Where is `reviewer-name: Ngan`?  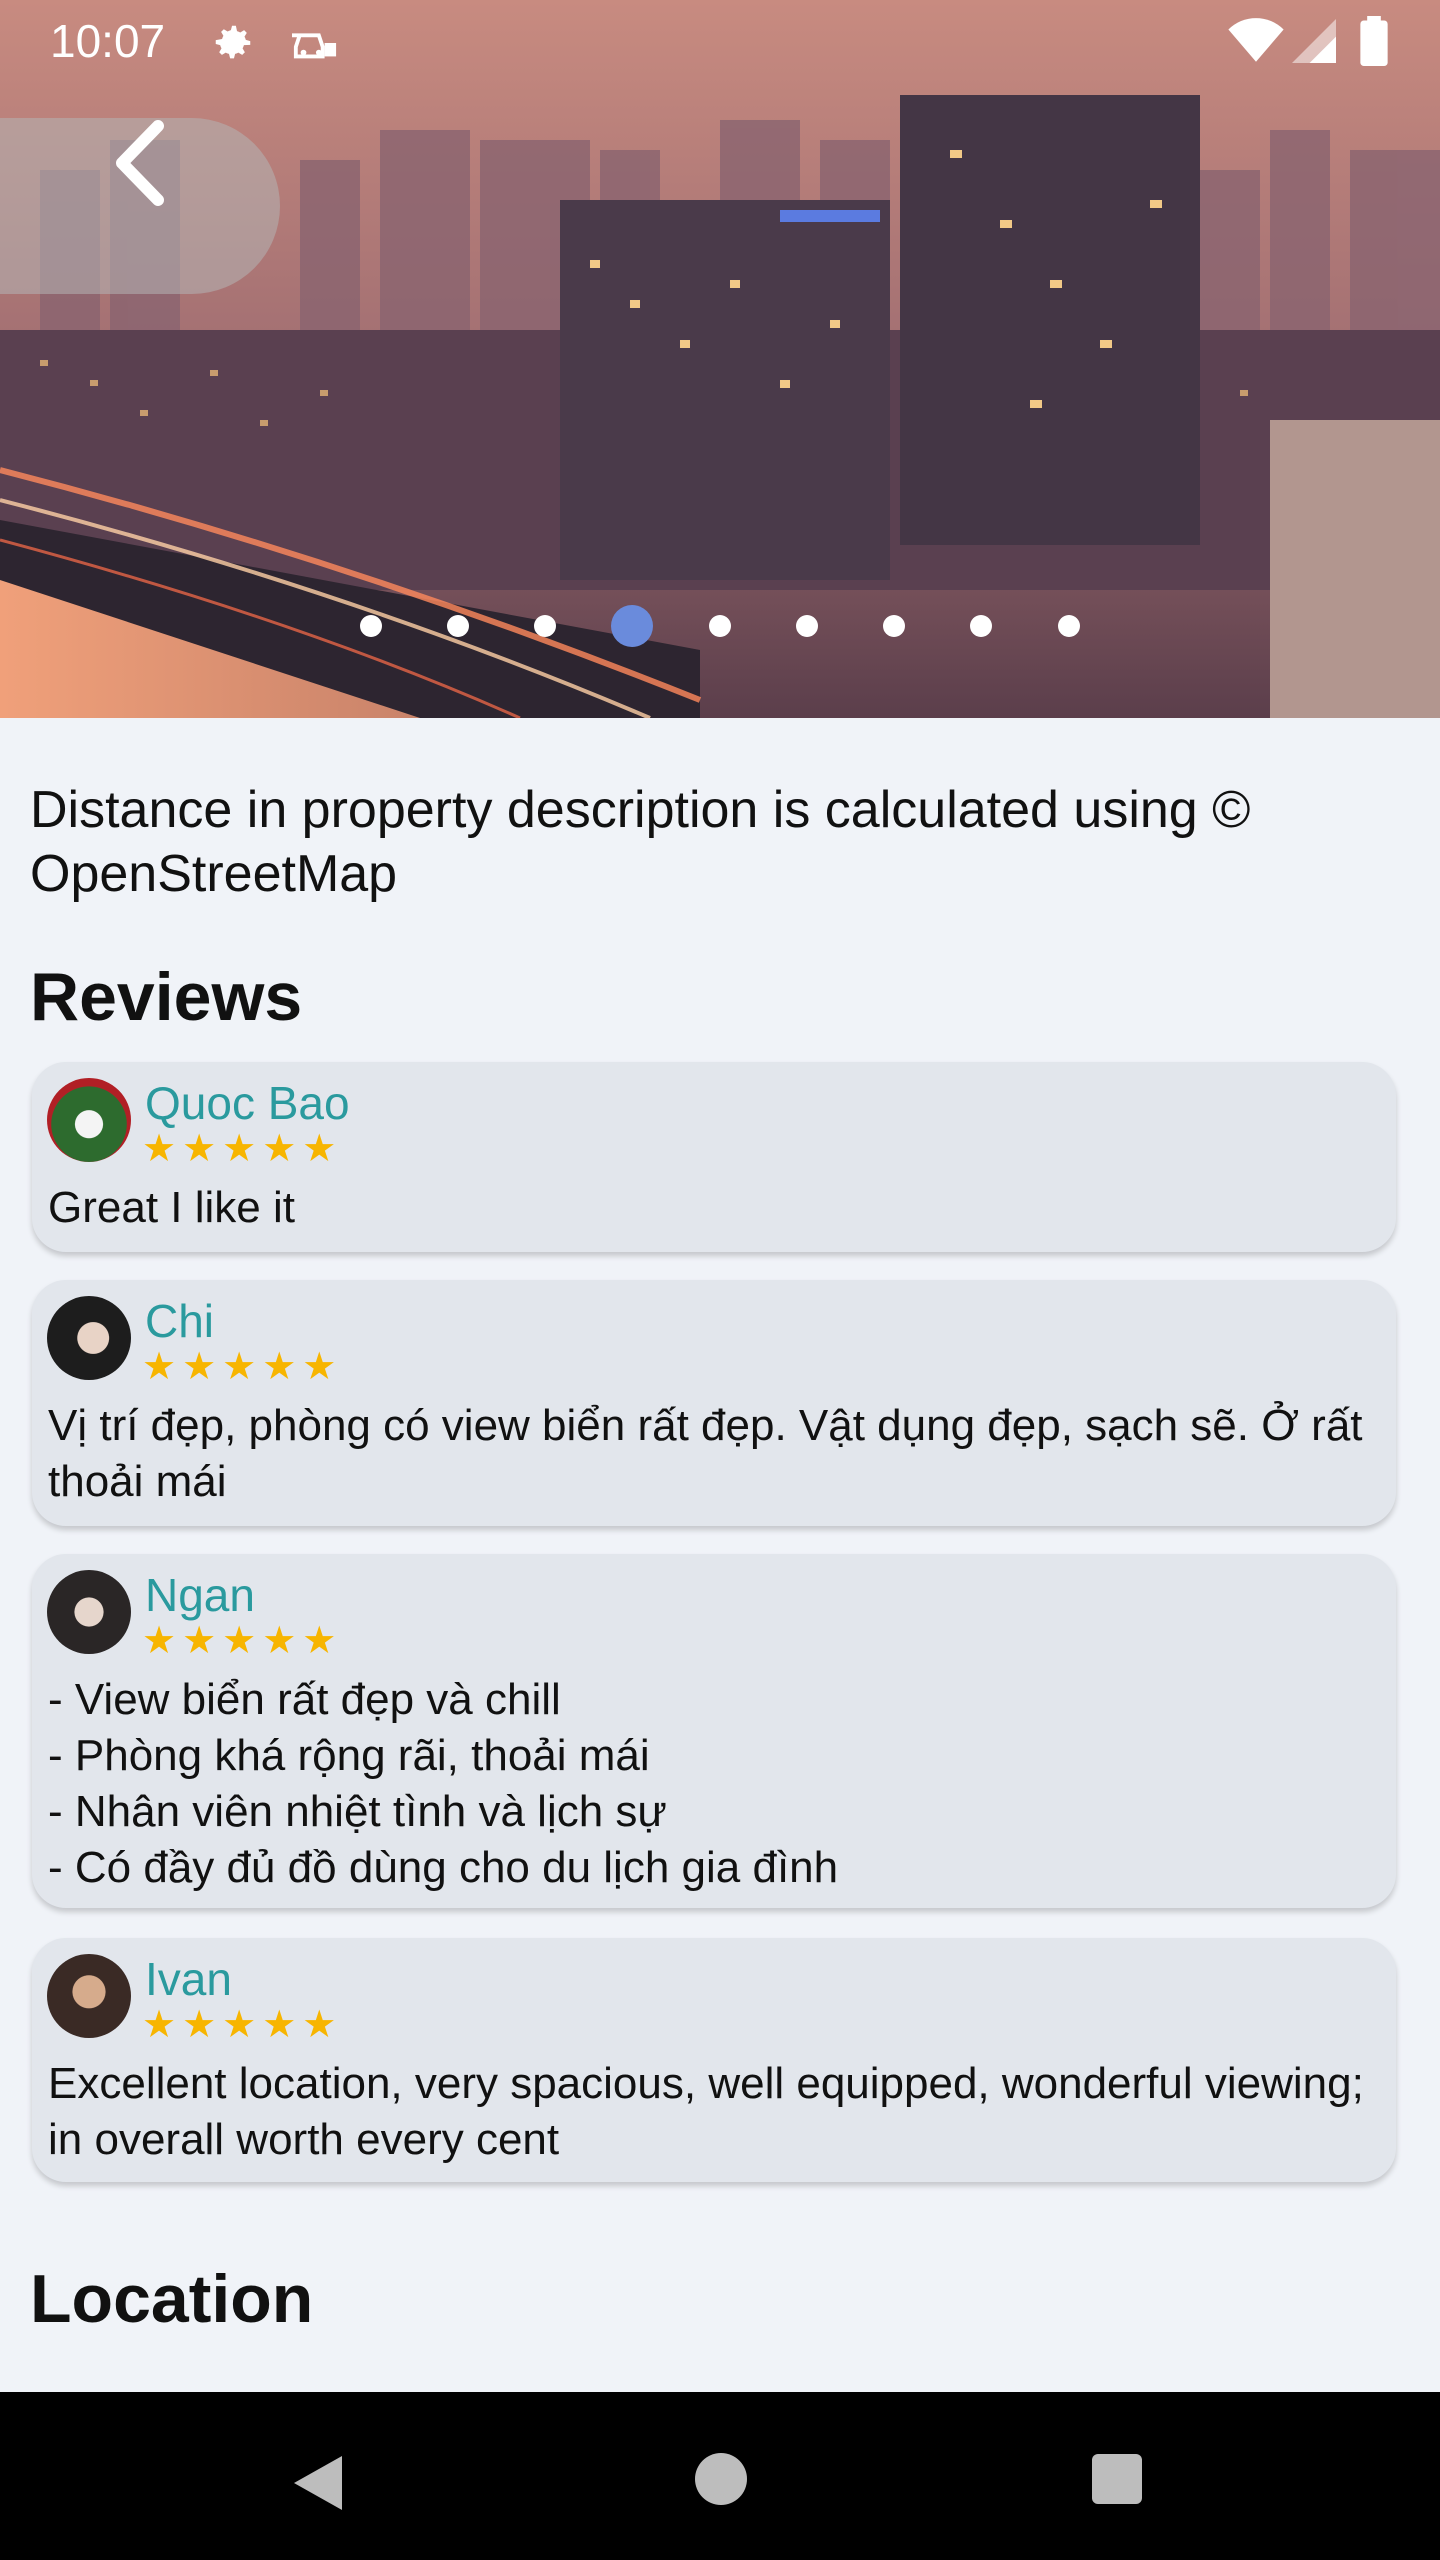
reviewer-name: Ngan is located at coordinates (200, 1595).